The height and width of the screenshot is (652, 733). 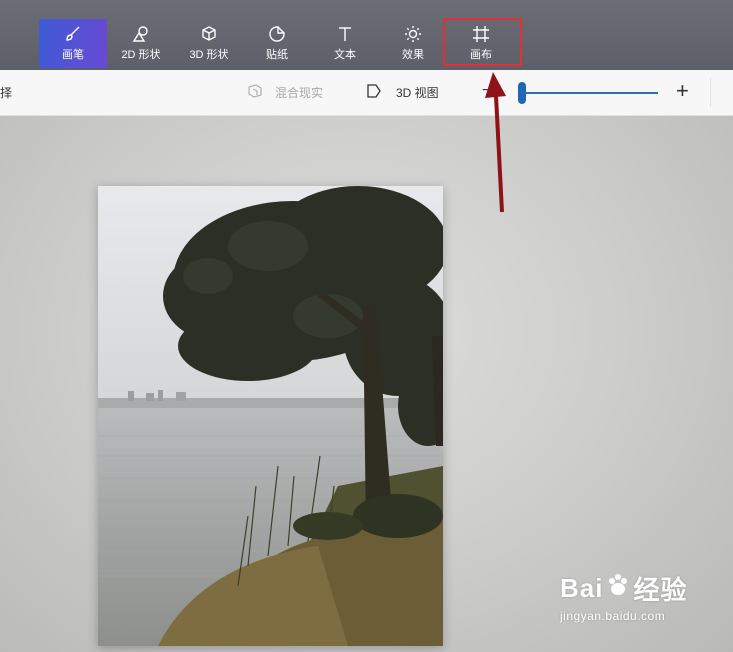 What do you see at coordinates (374, 92) in the screenshot?
I see `view-3d-icon` at bounding box center [374, 92].